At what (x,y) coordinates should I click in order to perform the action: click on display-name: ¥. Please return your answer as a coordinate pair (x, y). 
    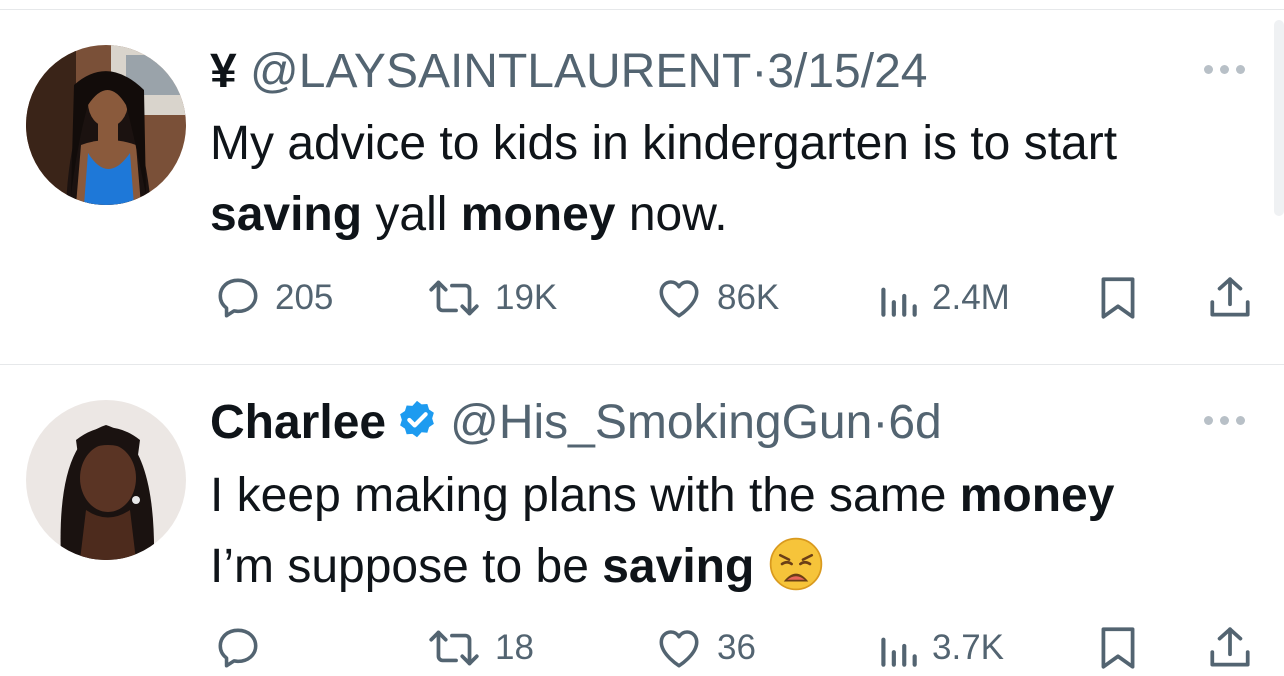
    Looking at the image, I should click on (223, 71).